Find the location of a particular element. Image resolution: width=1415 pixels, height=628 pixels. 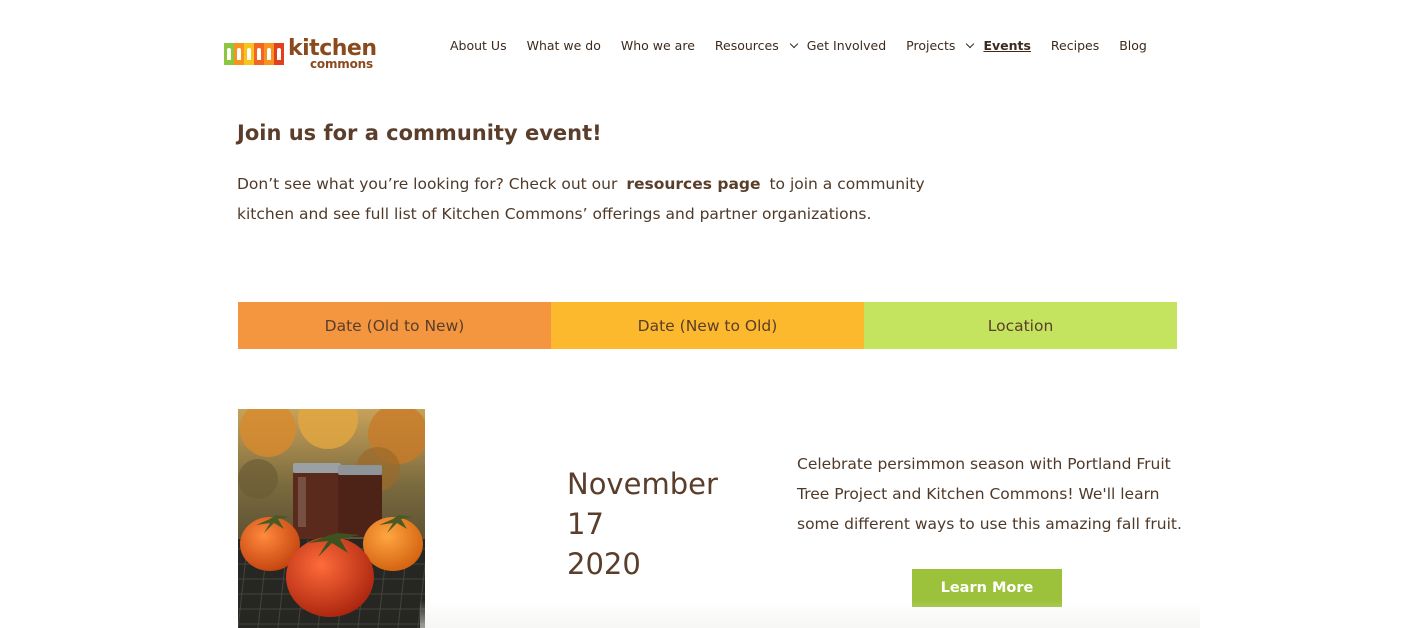

event-date: November 17 2020 is located at coordinates (642, 524).